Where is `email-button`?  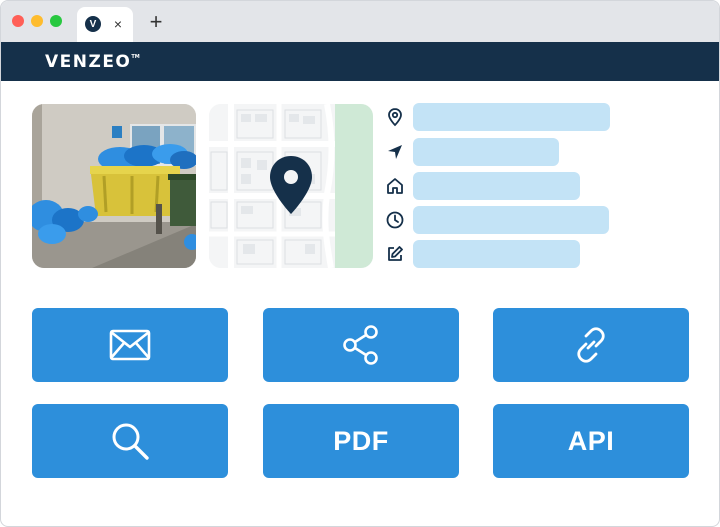
email-button is located at coordinates (130, 345).